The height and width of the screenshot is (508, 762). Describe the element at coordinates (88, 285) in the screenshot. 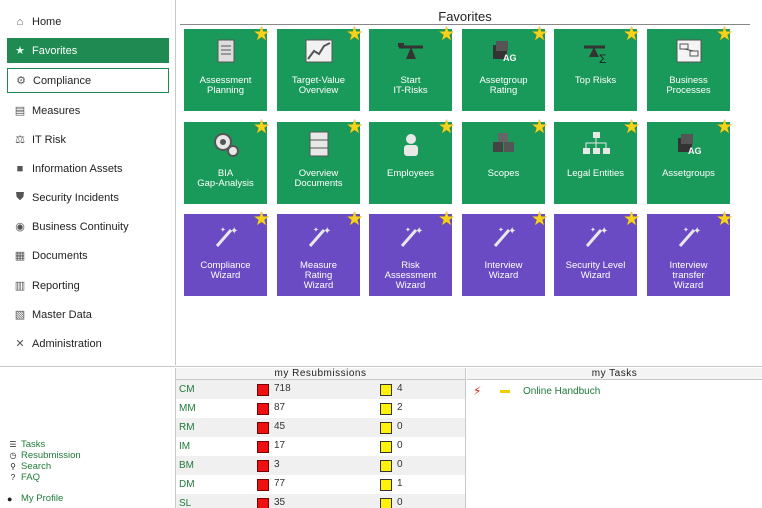

I see `sidebar-item-reporting: ▥ Reporting` at that location.